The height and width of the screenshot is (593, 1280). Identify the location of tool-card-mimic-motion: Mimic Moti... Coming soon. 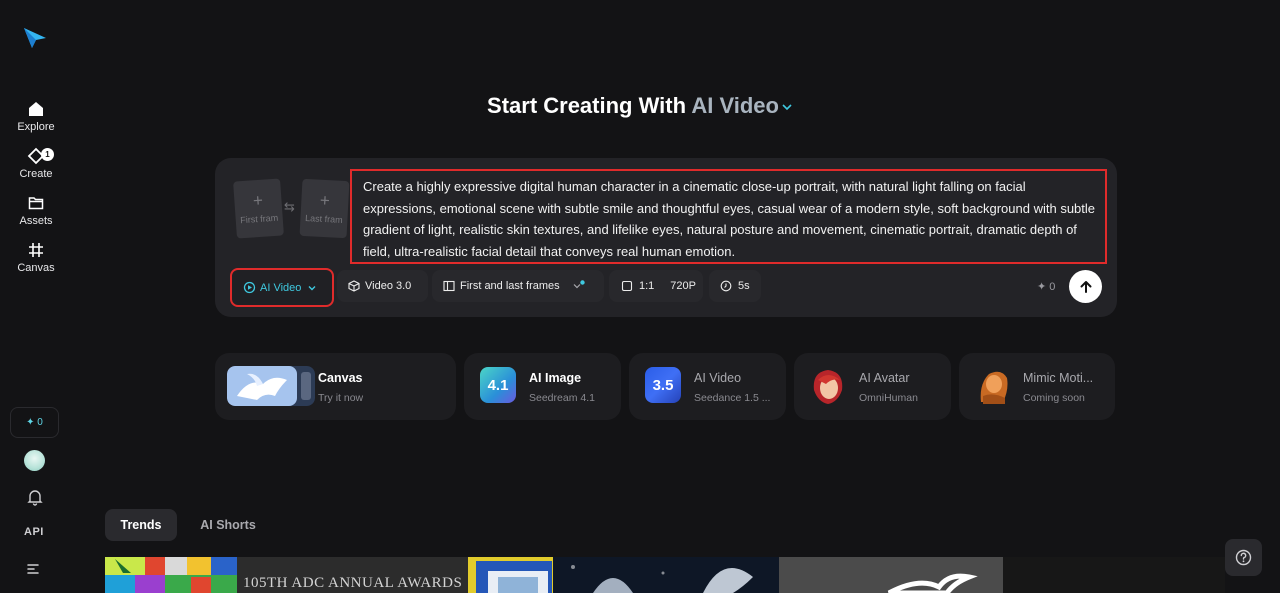
(1037, 386).